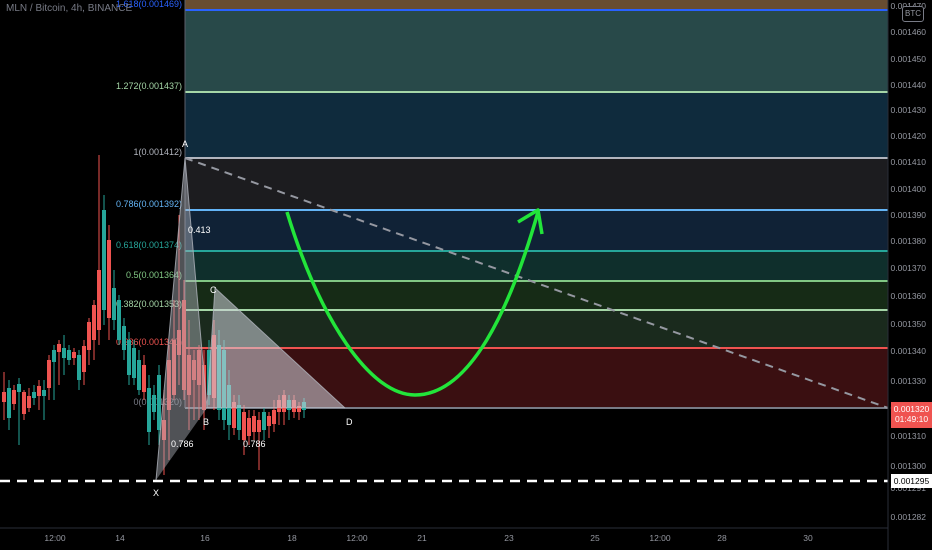 This screenshot has width=932, height=550. What do you see at coordinates (349, 422) in the screenshot?
I see `point-d-label: D` at bounding box center [349, 422].